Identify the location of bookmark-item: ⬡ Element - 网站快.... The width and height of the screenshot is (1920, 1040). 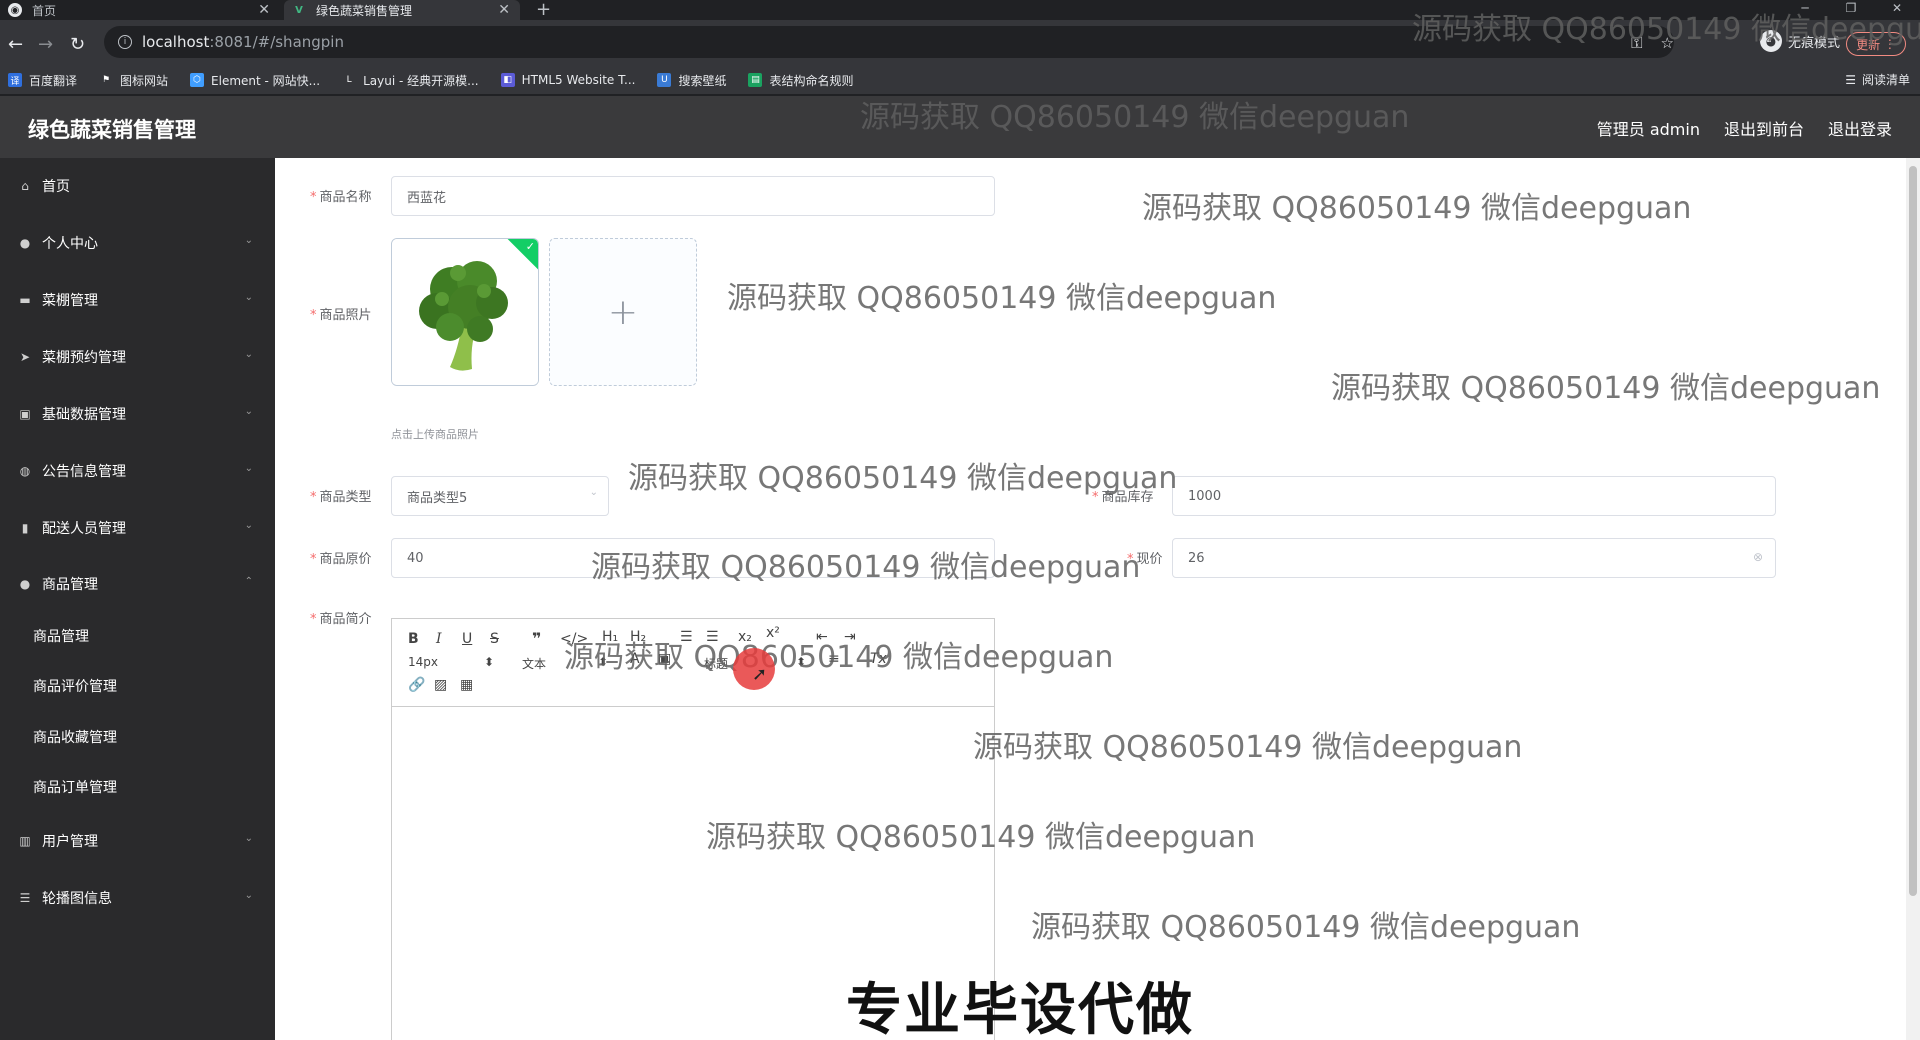
(255, 80).